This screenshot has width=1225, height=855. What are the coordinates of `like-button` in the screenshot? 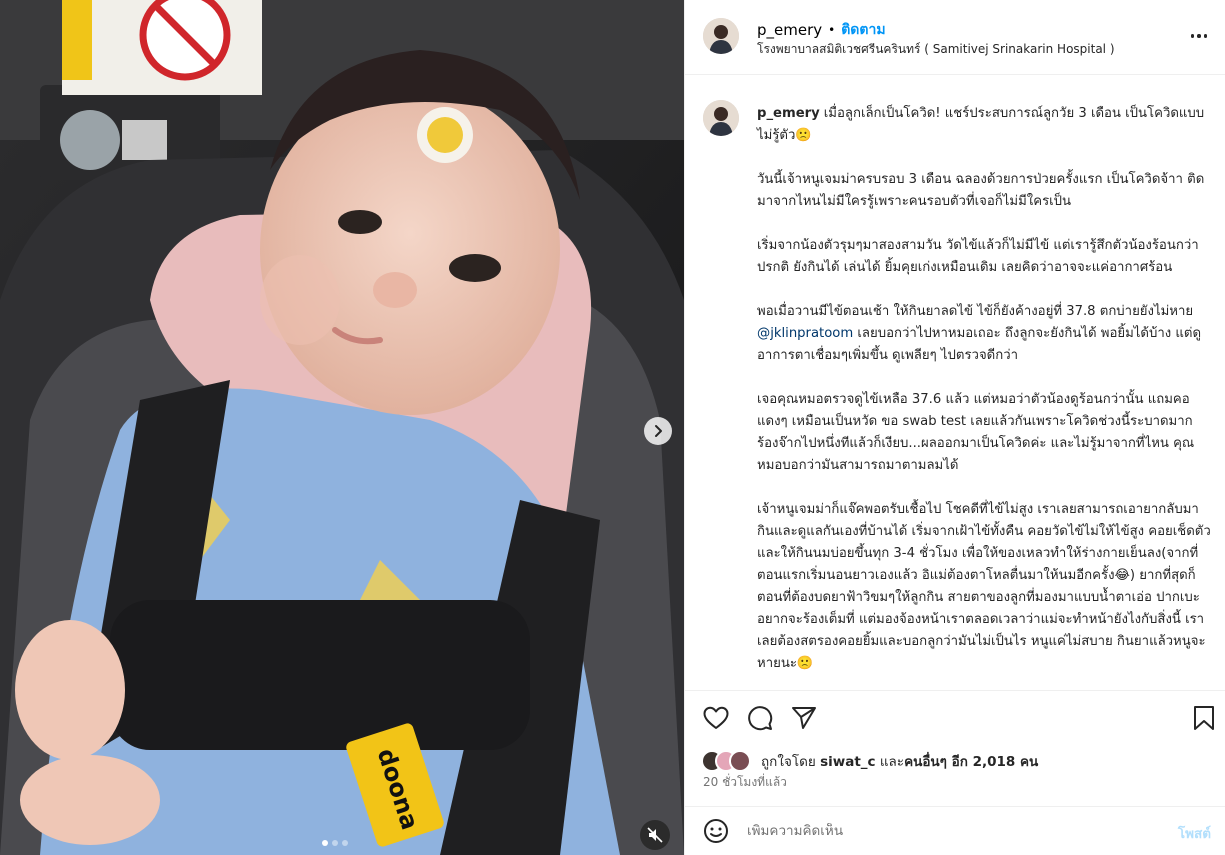 It's located at (716, 718).